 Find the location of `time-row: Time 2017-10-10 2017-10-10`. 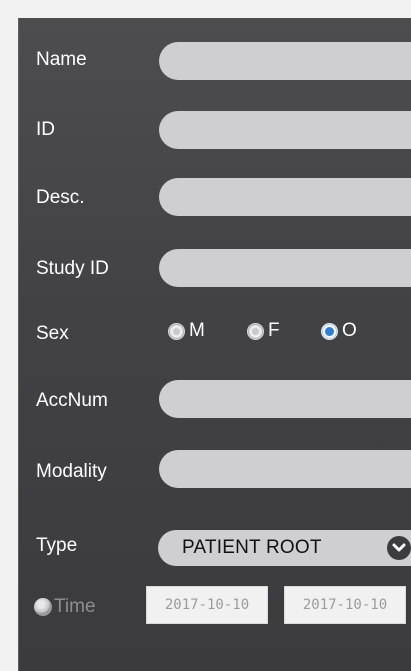

time-row: Time 2017-10-10 2017-10-10 is located at coordinates (214, 605).